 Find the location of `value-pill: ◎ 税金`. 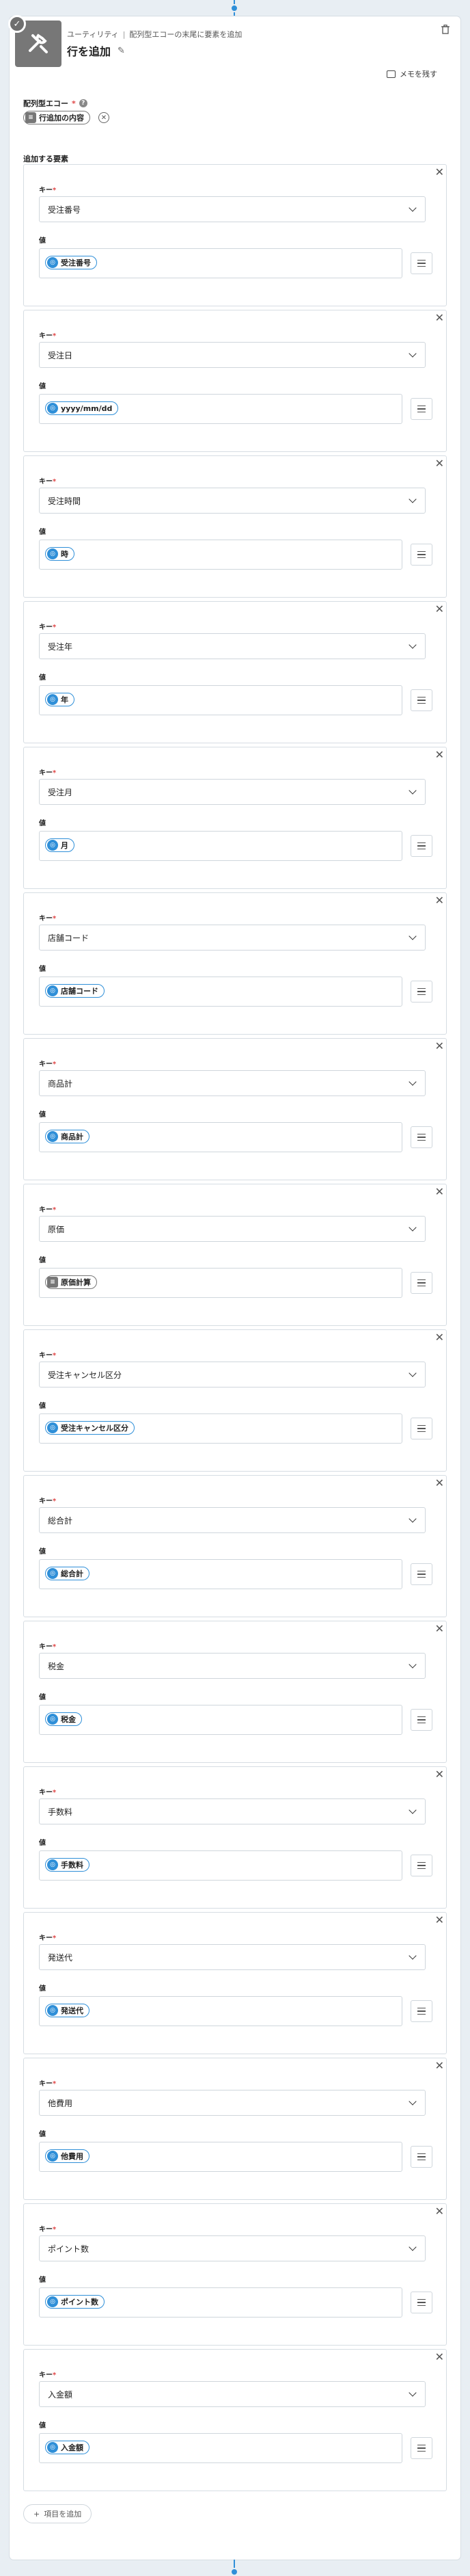

value-pill: ◎ 税金 is located at coordinates (63, 1719).